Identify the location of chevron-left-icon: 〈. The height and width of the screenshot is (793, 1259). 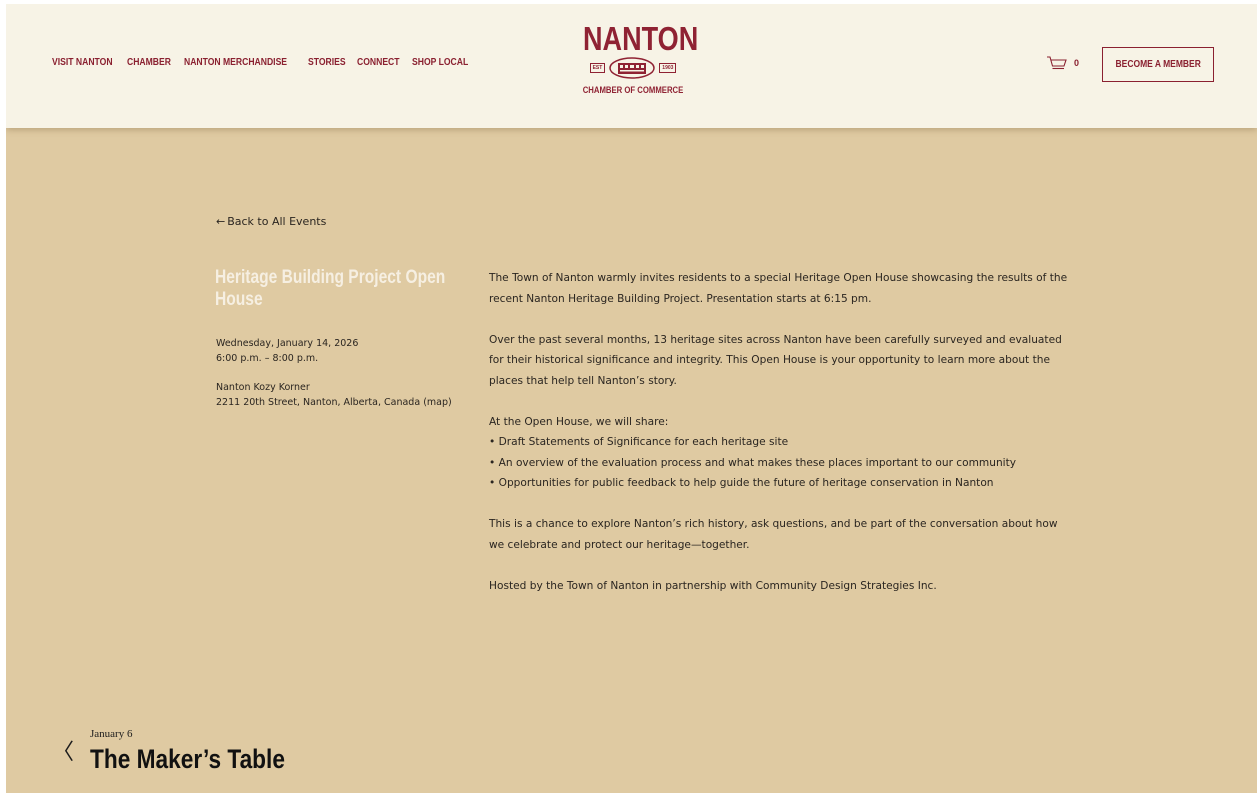
(63, 752).